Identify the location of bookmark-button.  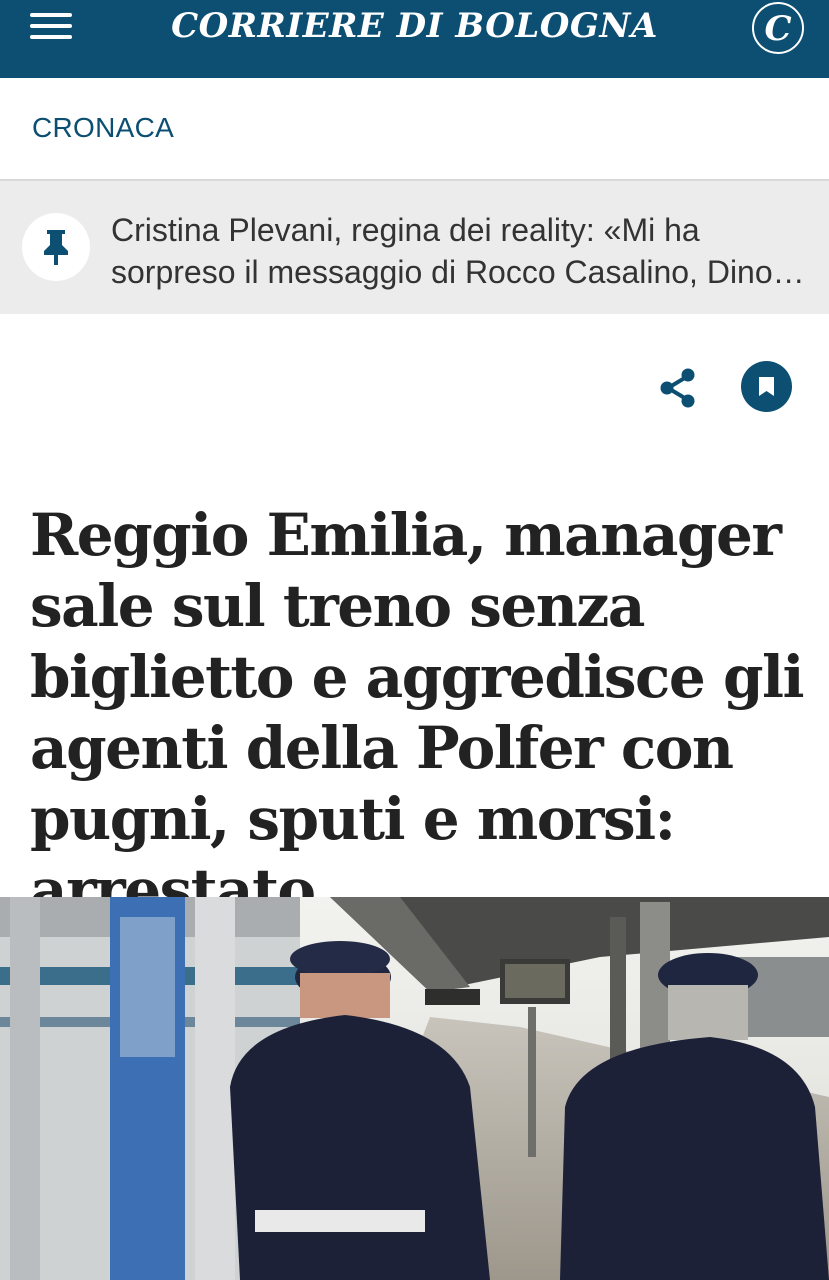
(766, 386).